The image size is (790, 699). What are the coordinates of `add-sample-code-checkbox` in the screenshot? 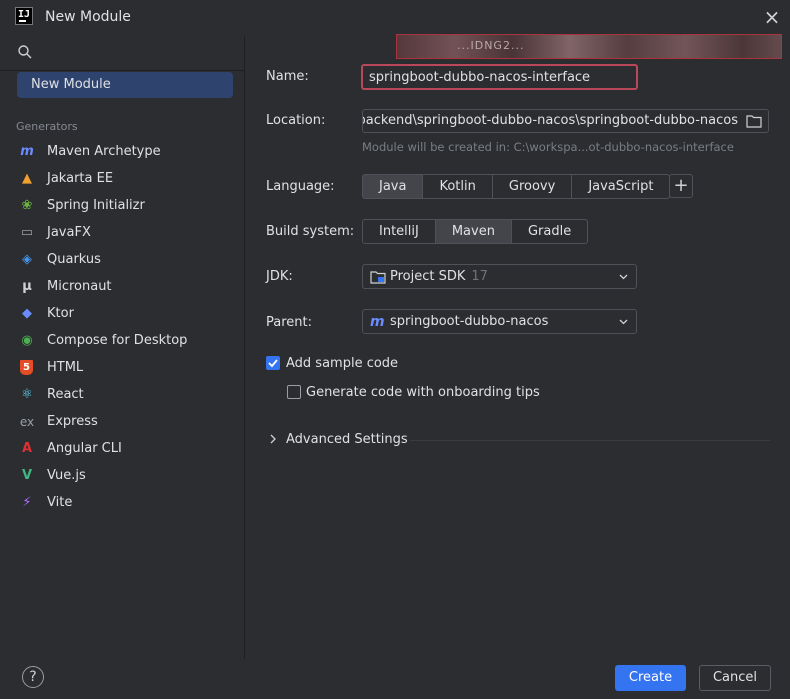 It's located at (273, 363).